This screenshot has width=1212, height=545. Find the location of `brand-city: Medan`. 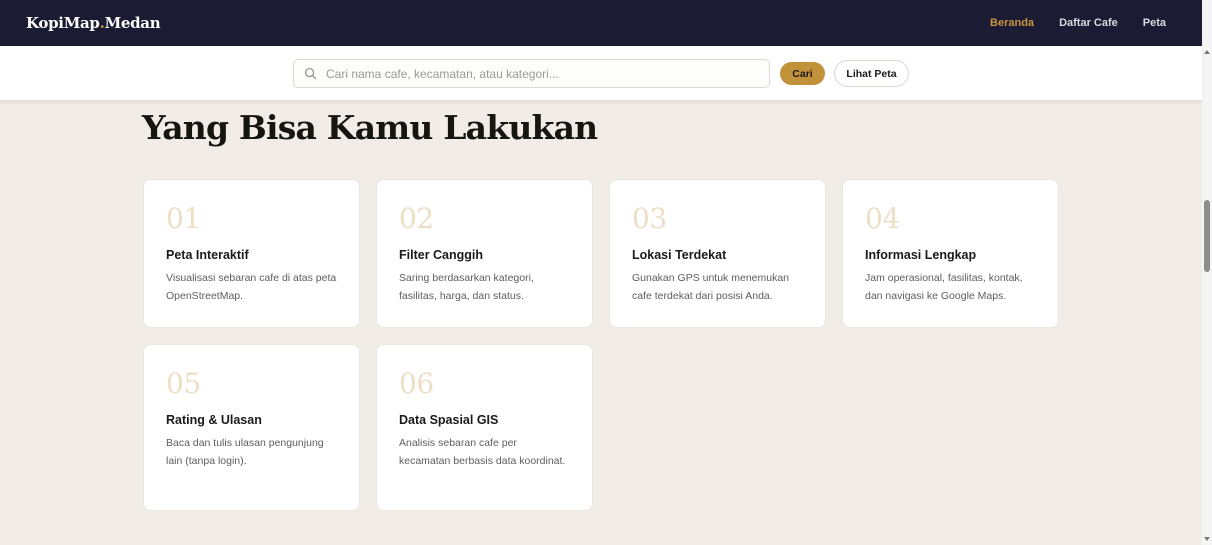

brand-city: Medan is located at coordinates (132, 23).